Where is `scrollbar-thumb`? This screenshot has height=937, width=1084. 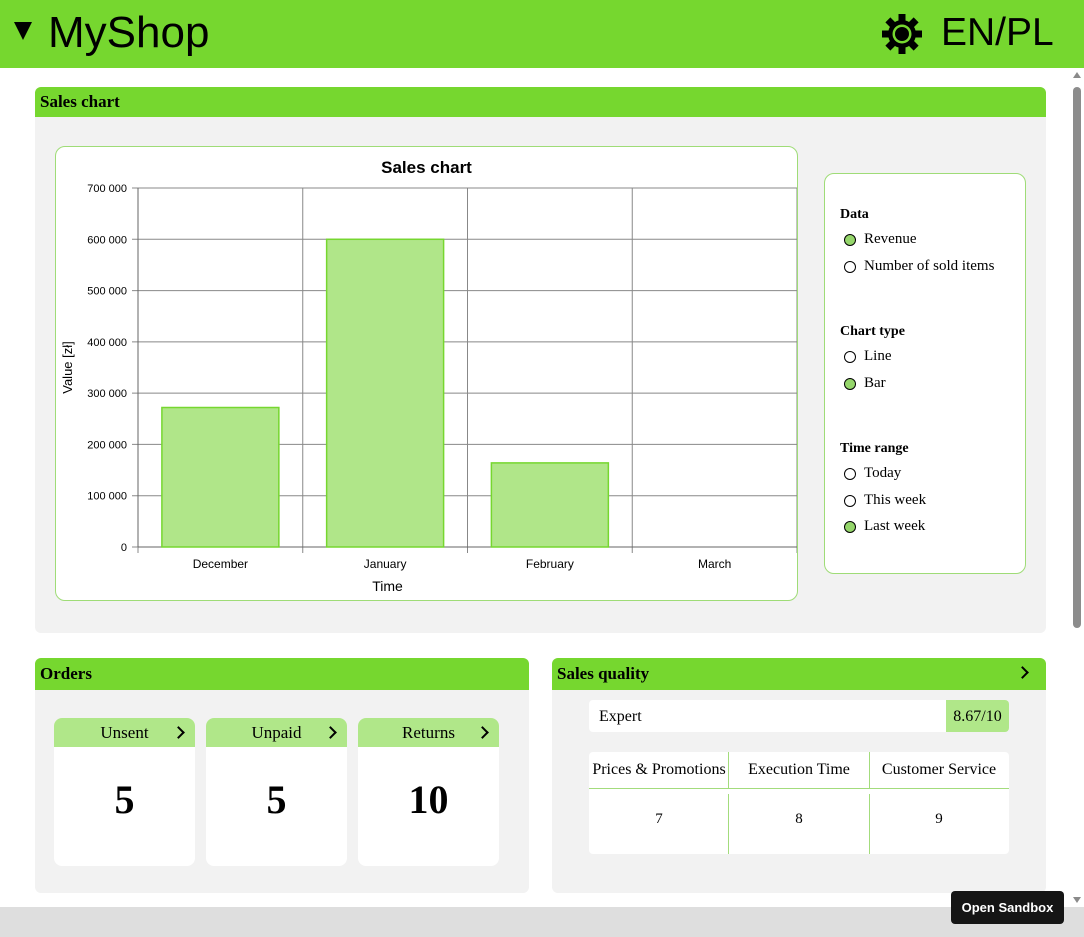 scrollbar-thumb is located at coordinates (1077, 357).